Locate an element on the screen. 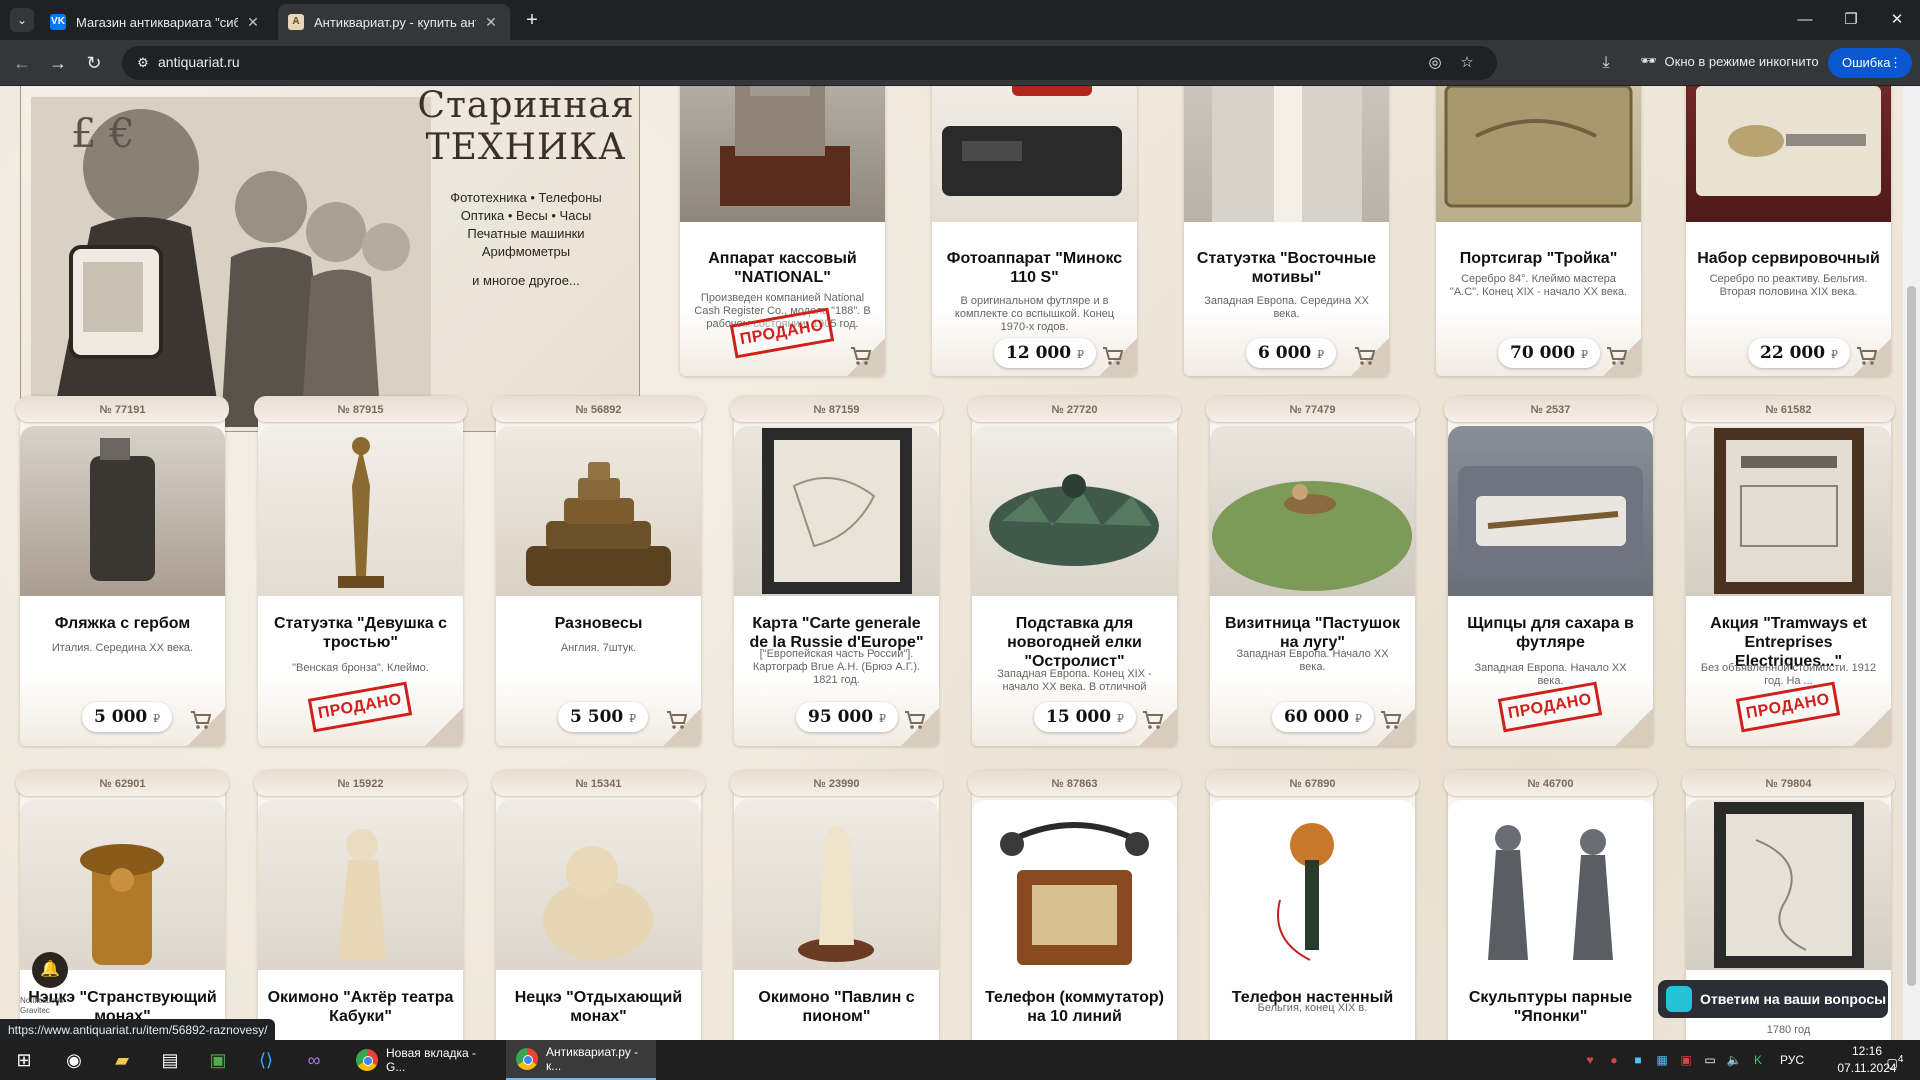 Image resolution: width=1920 pixels, height=1080 pixels. product-price: 15 000 ₽ is located at coordinates (1085, 717).